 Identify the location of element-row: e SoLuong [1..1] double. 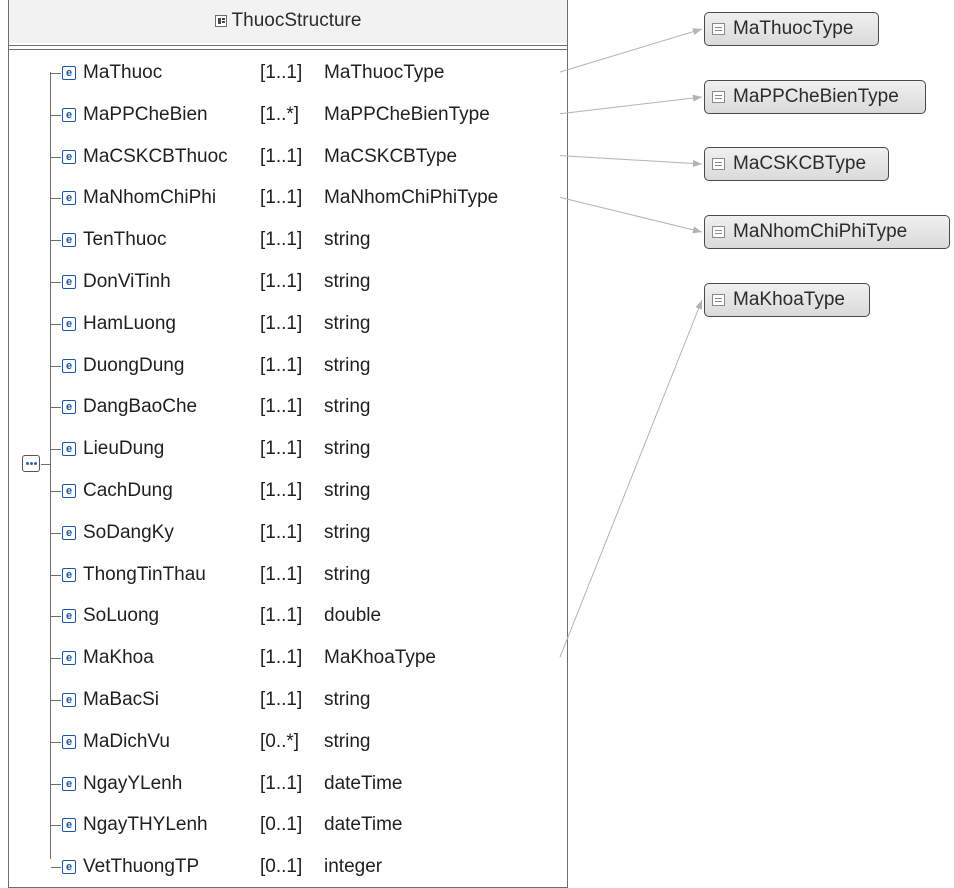
(306, 616).